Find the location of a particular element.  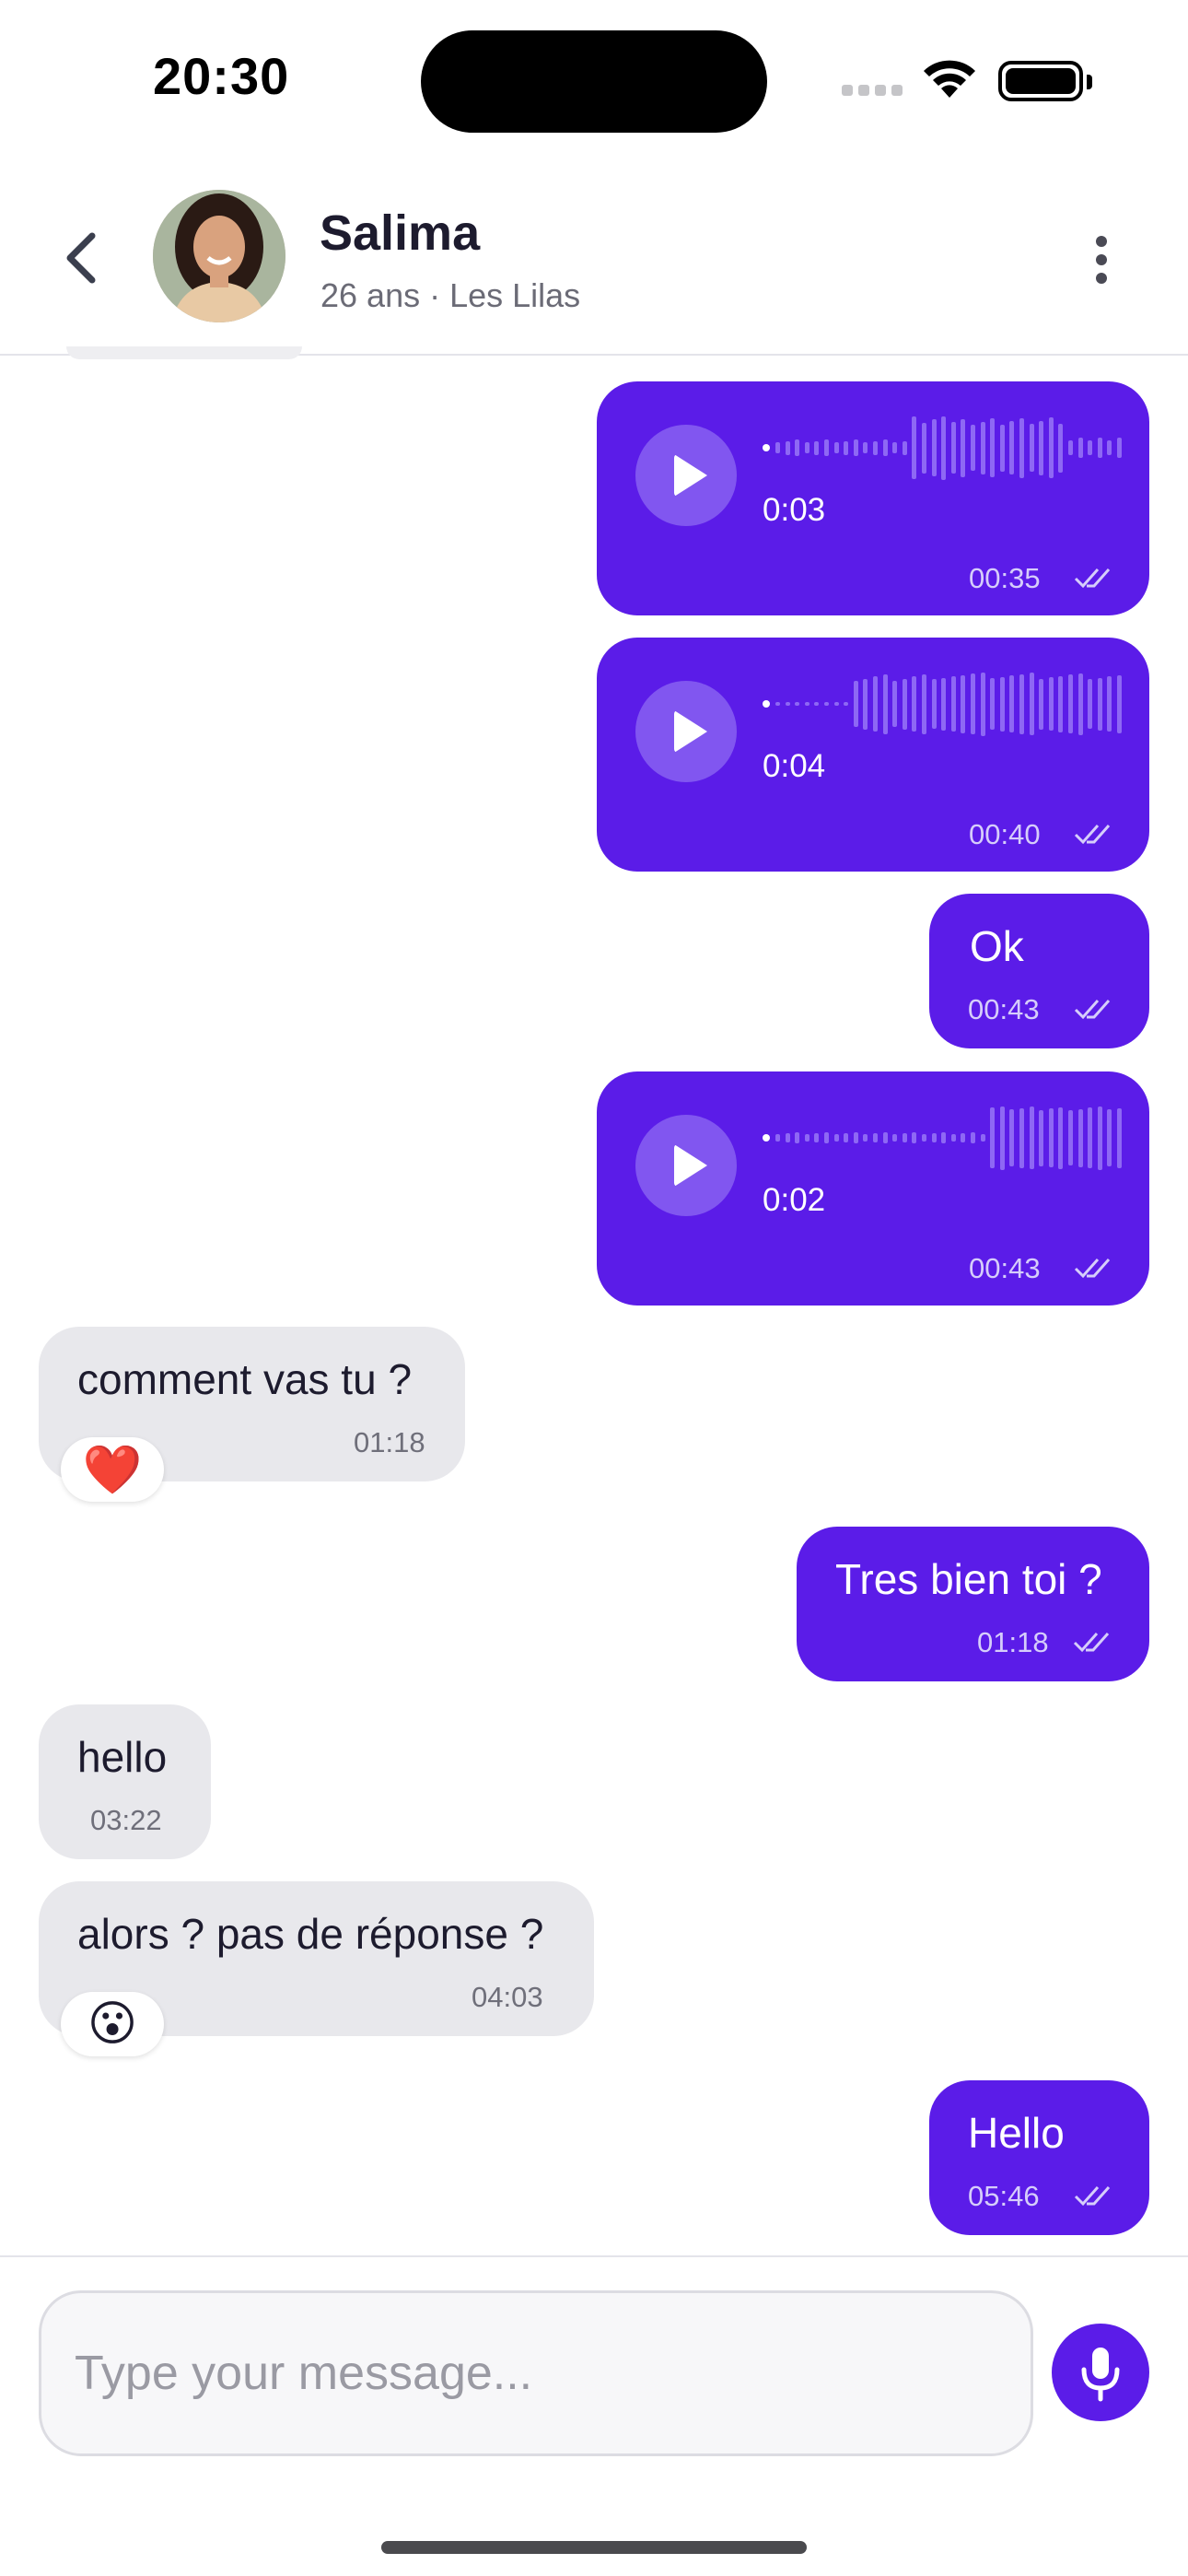

heart-reaction: ❤️ is located at coordinates (112, 1469).